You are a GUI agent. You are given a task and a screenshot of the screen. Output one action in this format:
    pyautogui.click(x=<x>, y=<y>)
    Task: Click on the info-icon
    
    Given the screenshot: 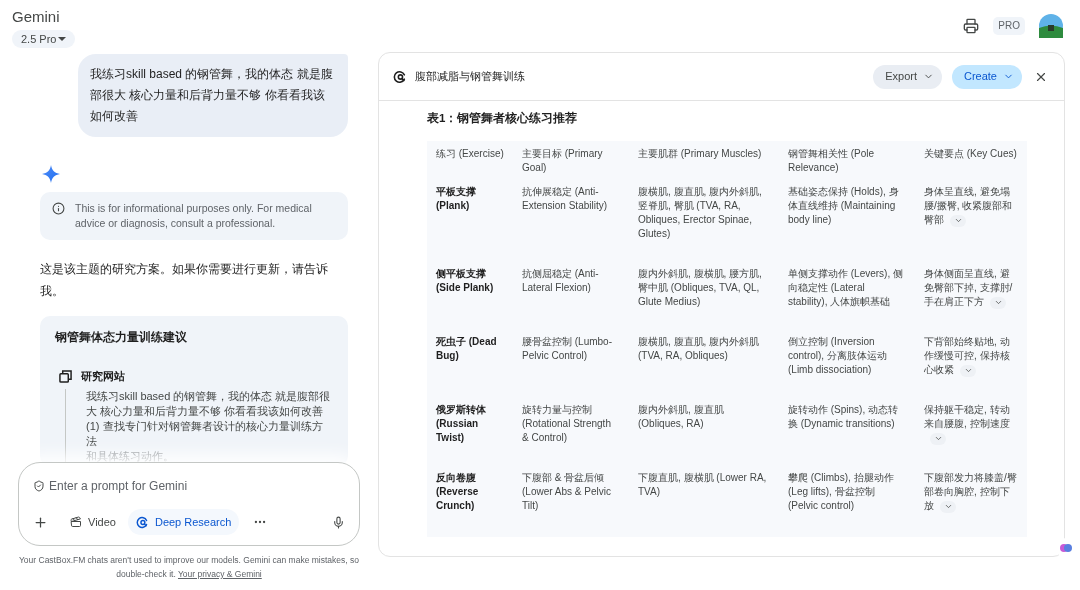 What is the action you would take?
    pyautogui.click(x=58, y=208)
    